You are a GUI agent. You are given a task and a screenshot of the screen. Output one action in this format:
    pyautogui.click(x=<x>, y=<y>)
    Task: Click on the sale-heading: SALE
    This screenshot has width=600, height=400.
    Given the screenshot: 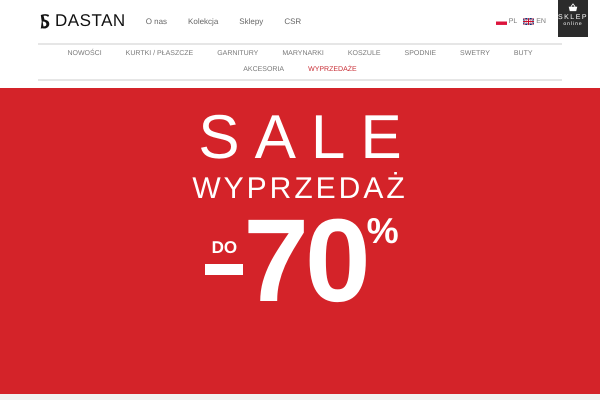 What is the action you would take?
    pyautogui.click(x=307, y=138)
    